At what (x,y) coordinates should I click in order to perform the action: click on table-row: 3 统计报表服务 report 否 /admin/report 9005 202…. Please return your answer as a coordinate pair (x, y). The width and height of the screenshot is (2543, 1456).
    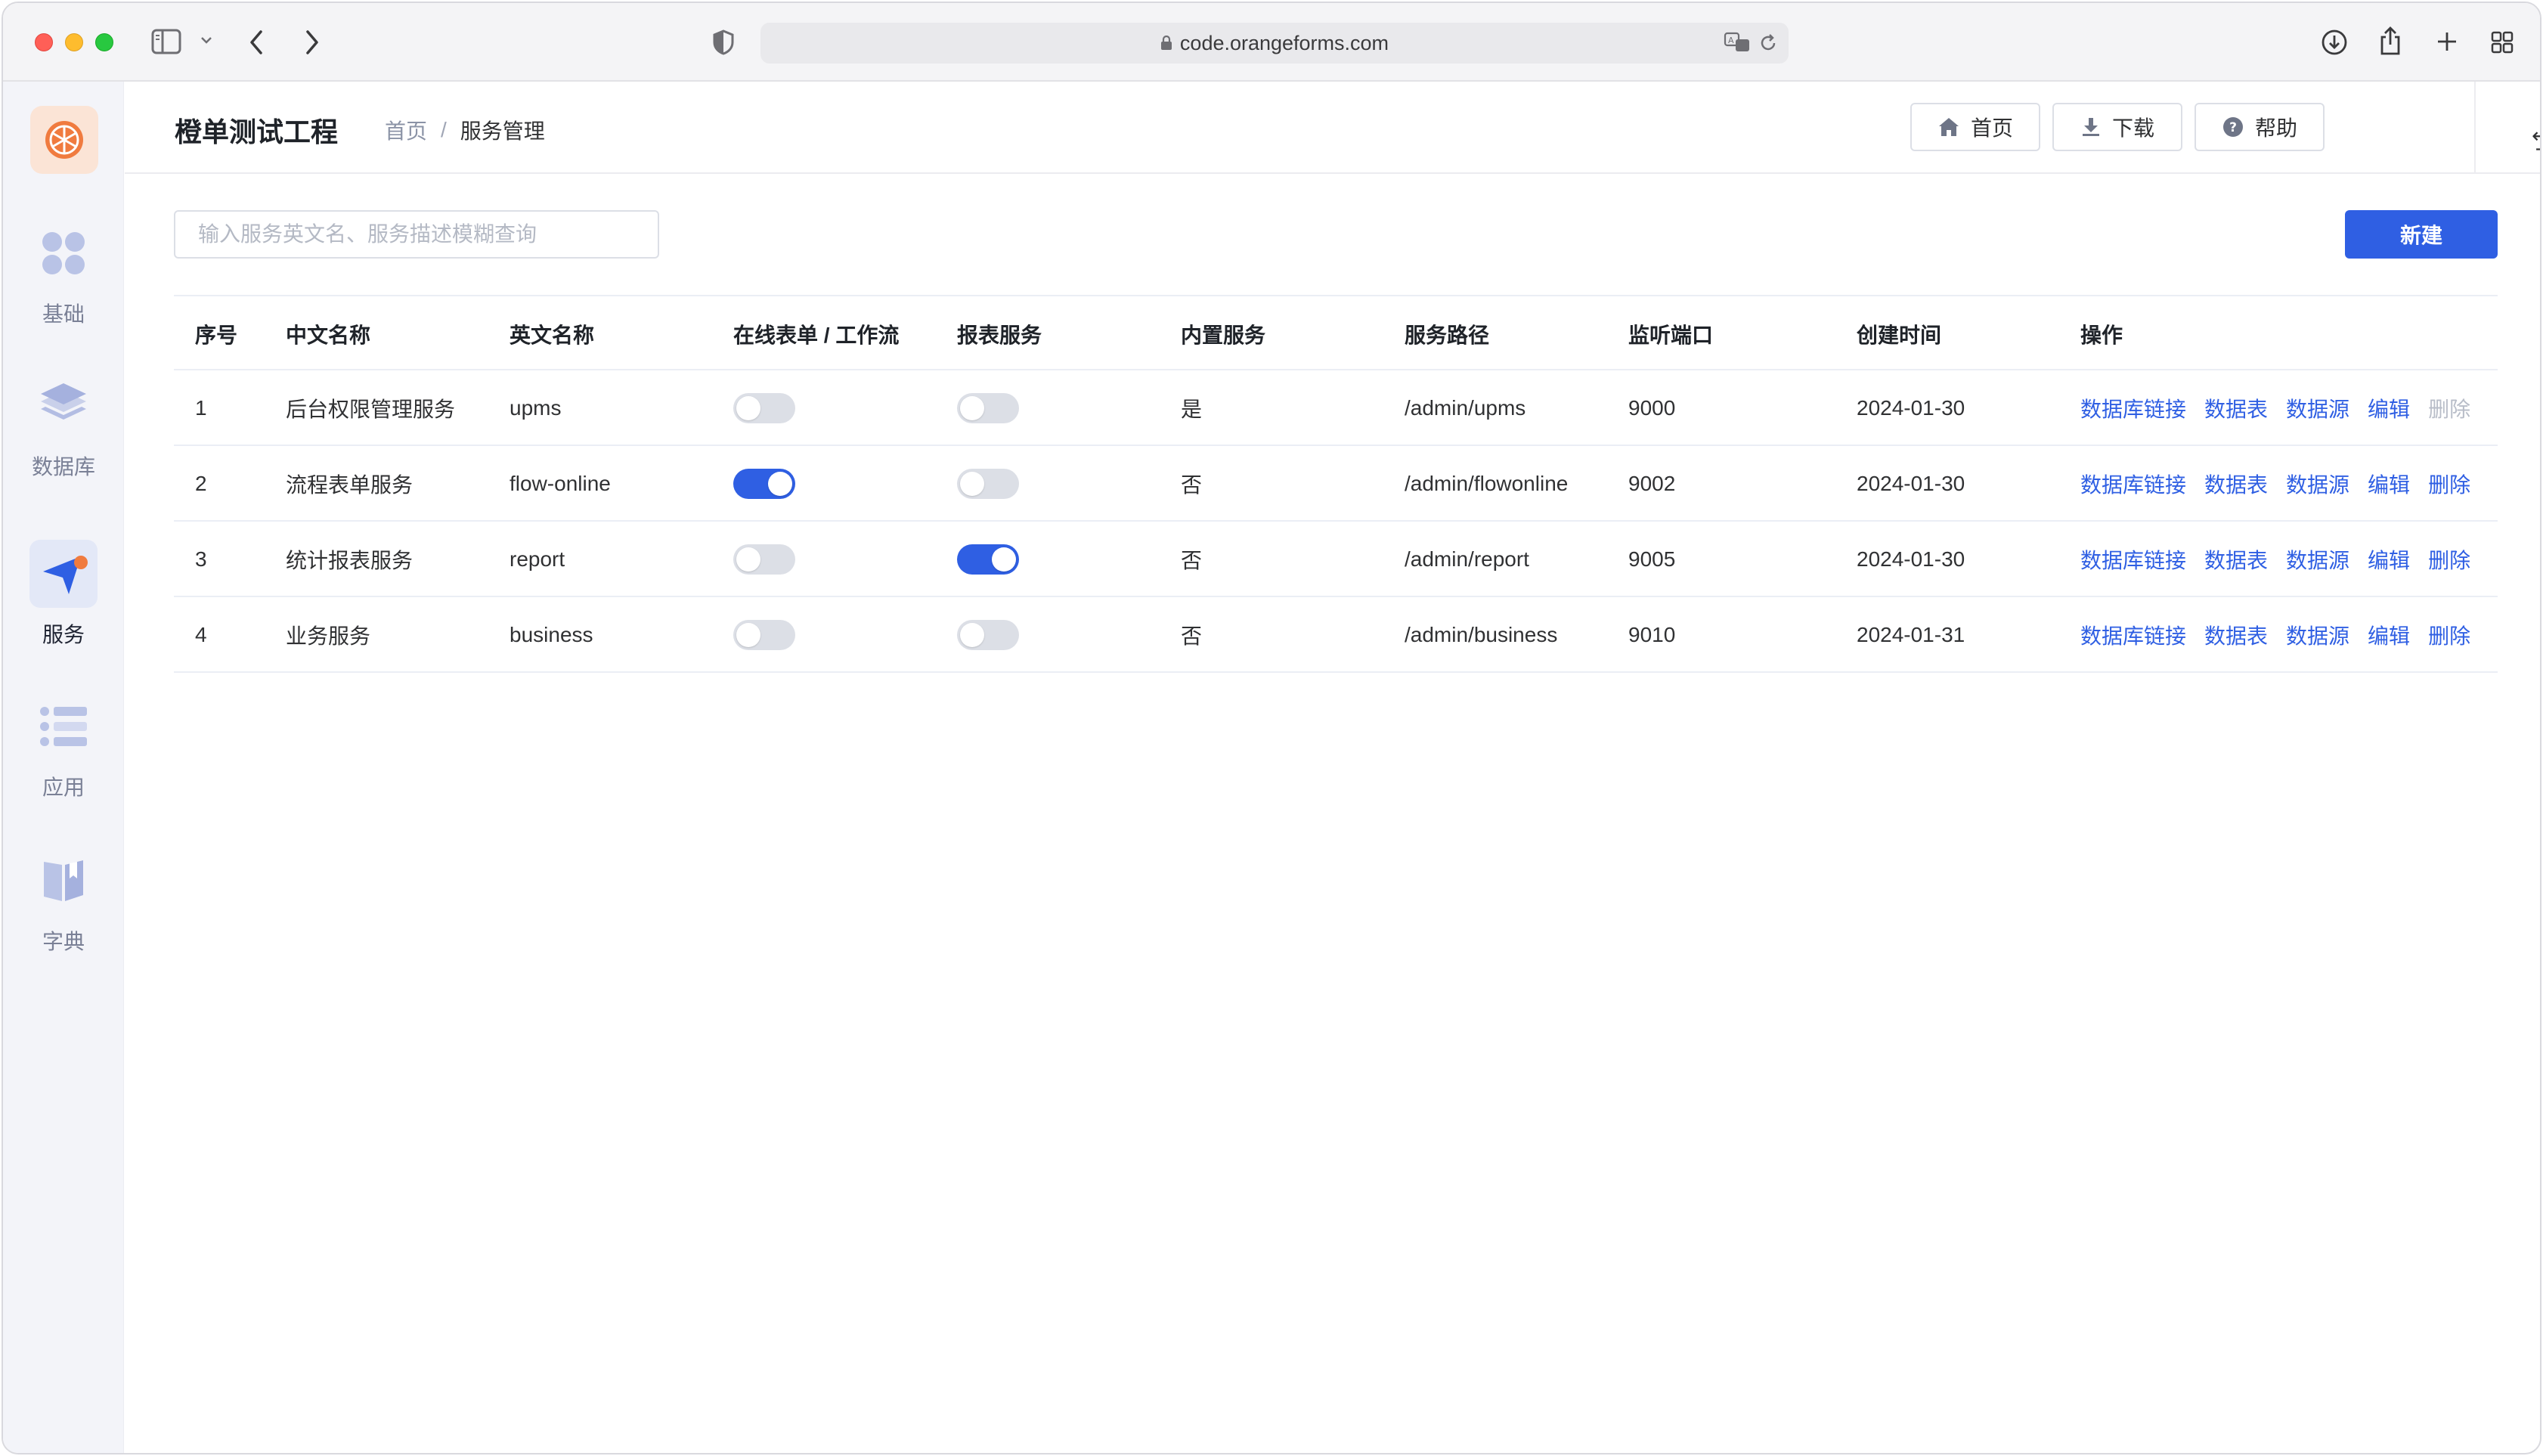
    Looking at the image, I should click on (1336, 559).